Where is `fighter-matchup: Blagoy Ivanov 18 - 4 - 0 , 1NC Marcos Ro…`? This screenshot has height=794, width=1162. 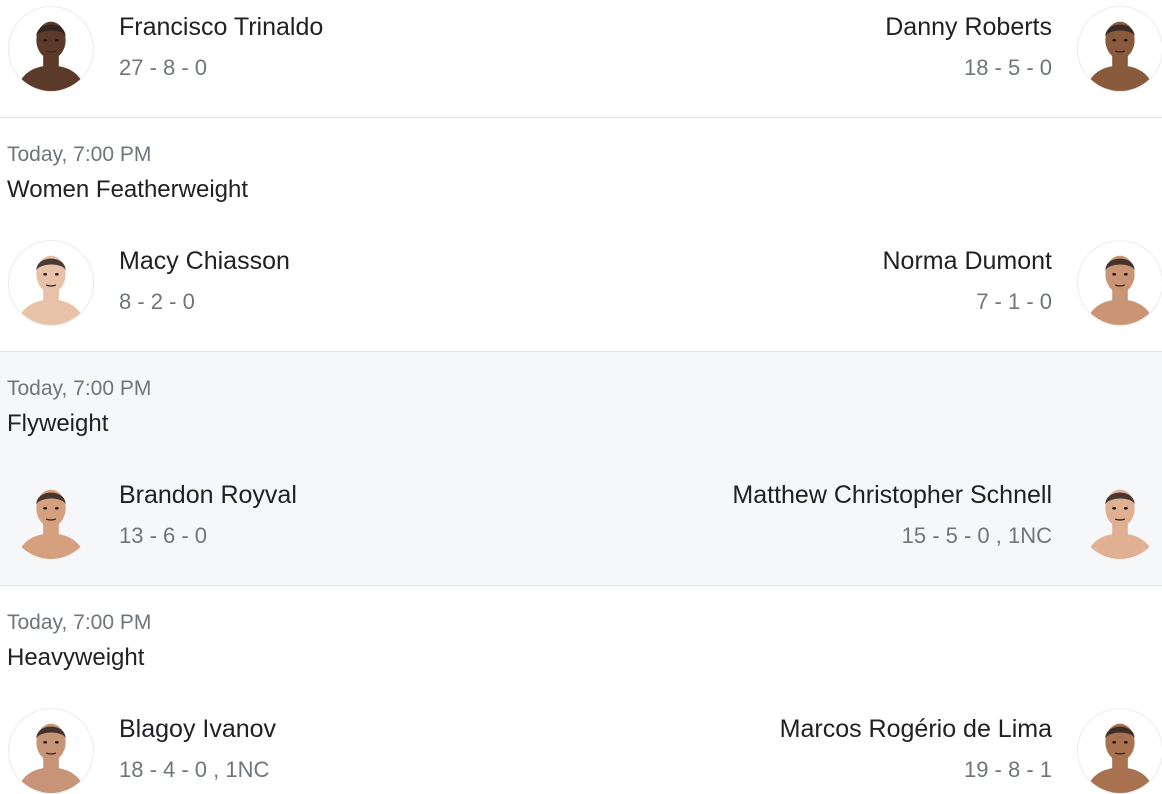 fighter-matchup: Blagoy Ivanov 18 - 4 - 0 , 1NC Marcos Ro… is located at coordinates (581, 751).